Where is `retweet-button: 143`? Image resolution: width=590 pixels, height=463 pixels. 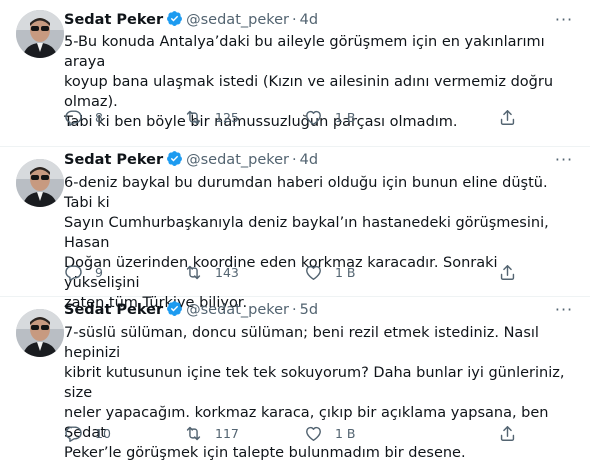
retweet-button: 143 is located at coordinates (211, 272).